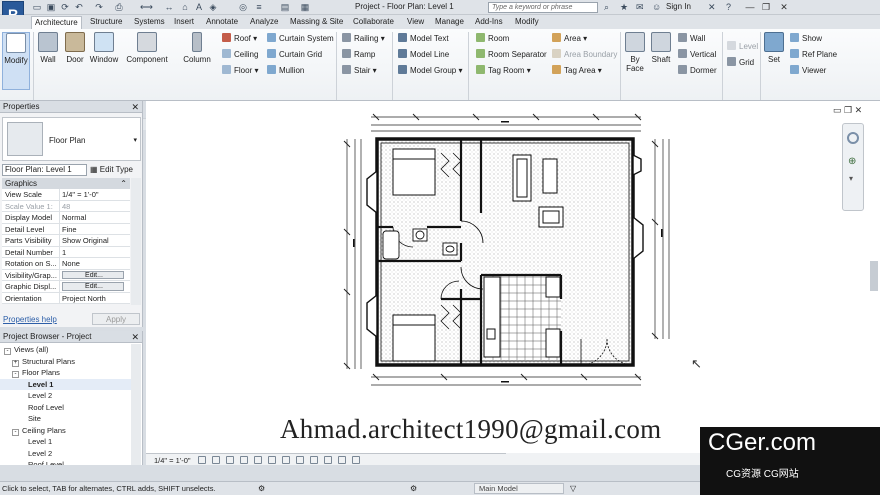 This screenshot has width=880, height=495. I want to click on shaft-button: Shaft, so click(661, 48).